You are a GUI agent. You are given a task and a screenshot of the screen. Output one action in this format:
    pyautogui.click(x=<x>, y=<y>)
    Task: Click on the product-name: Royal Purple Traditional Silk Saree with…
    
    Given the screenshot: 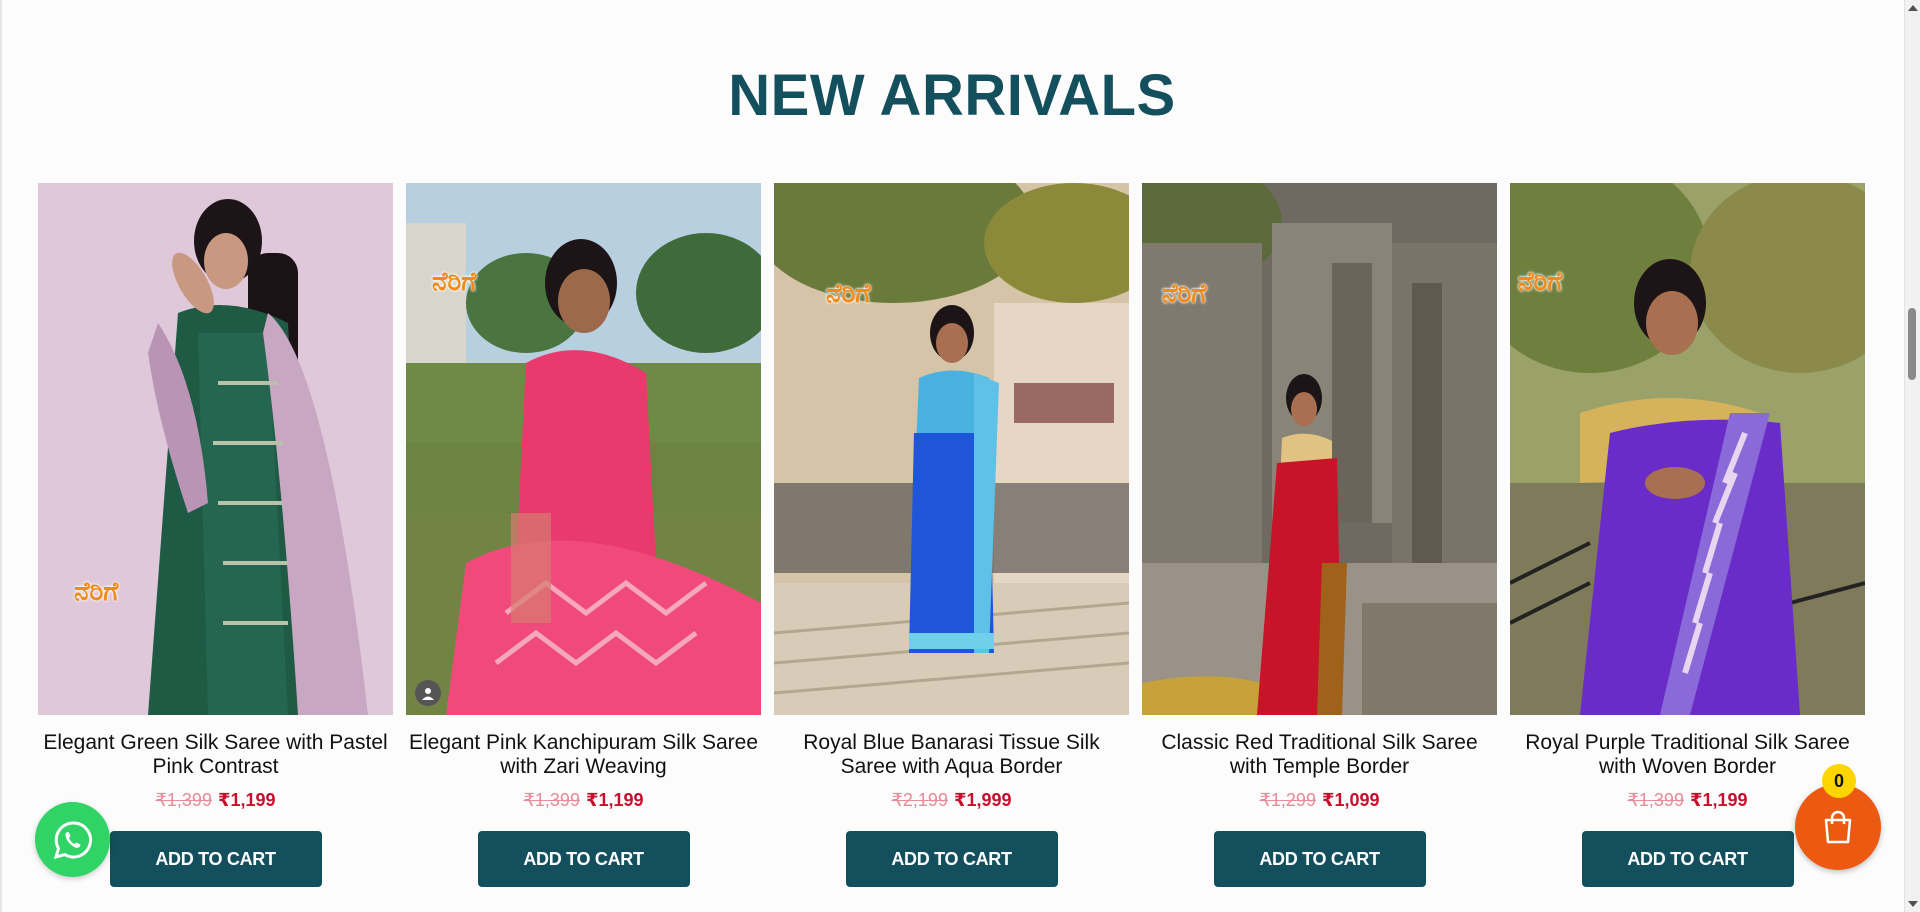 What is the action you would take?
    pyautogui.click(x=1687, y=755)
    